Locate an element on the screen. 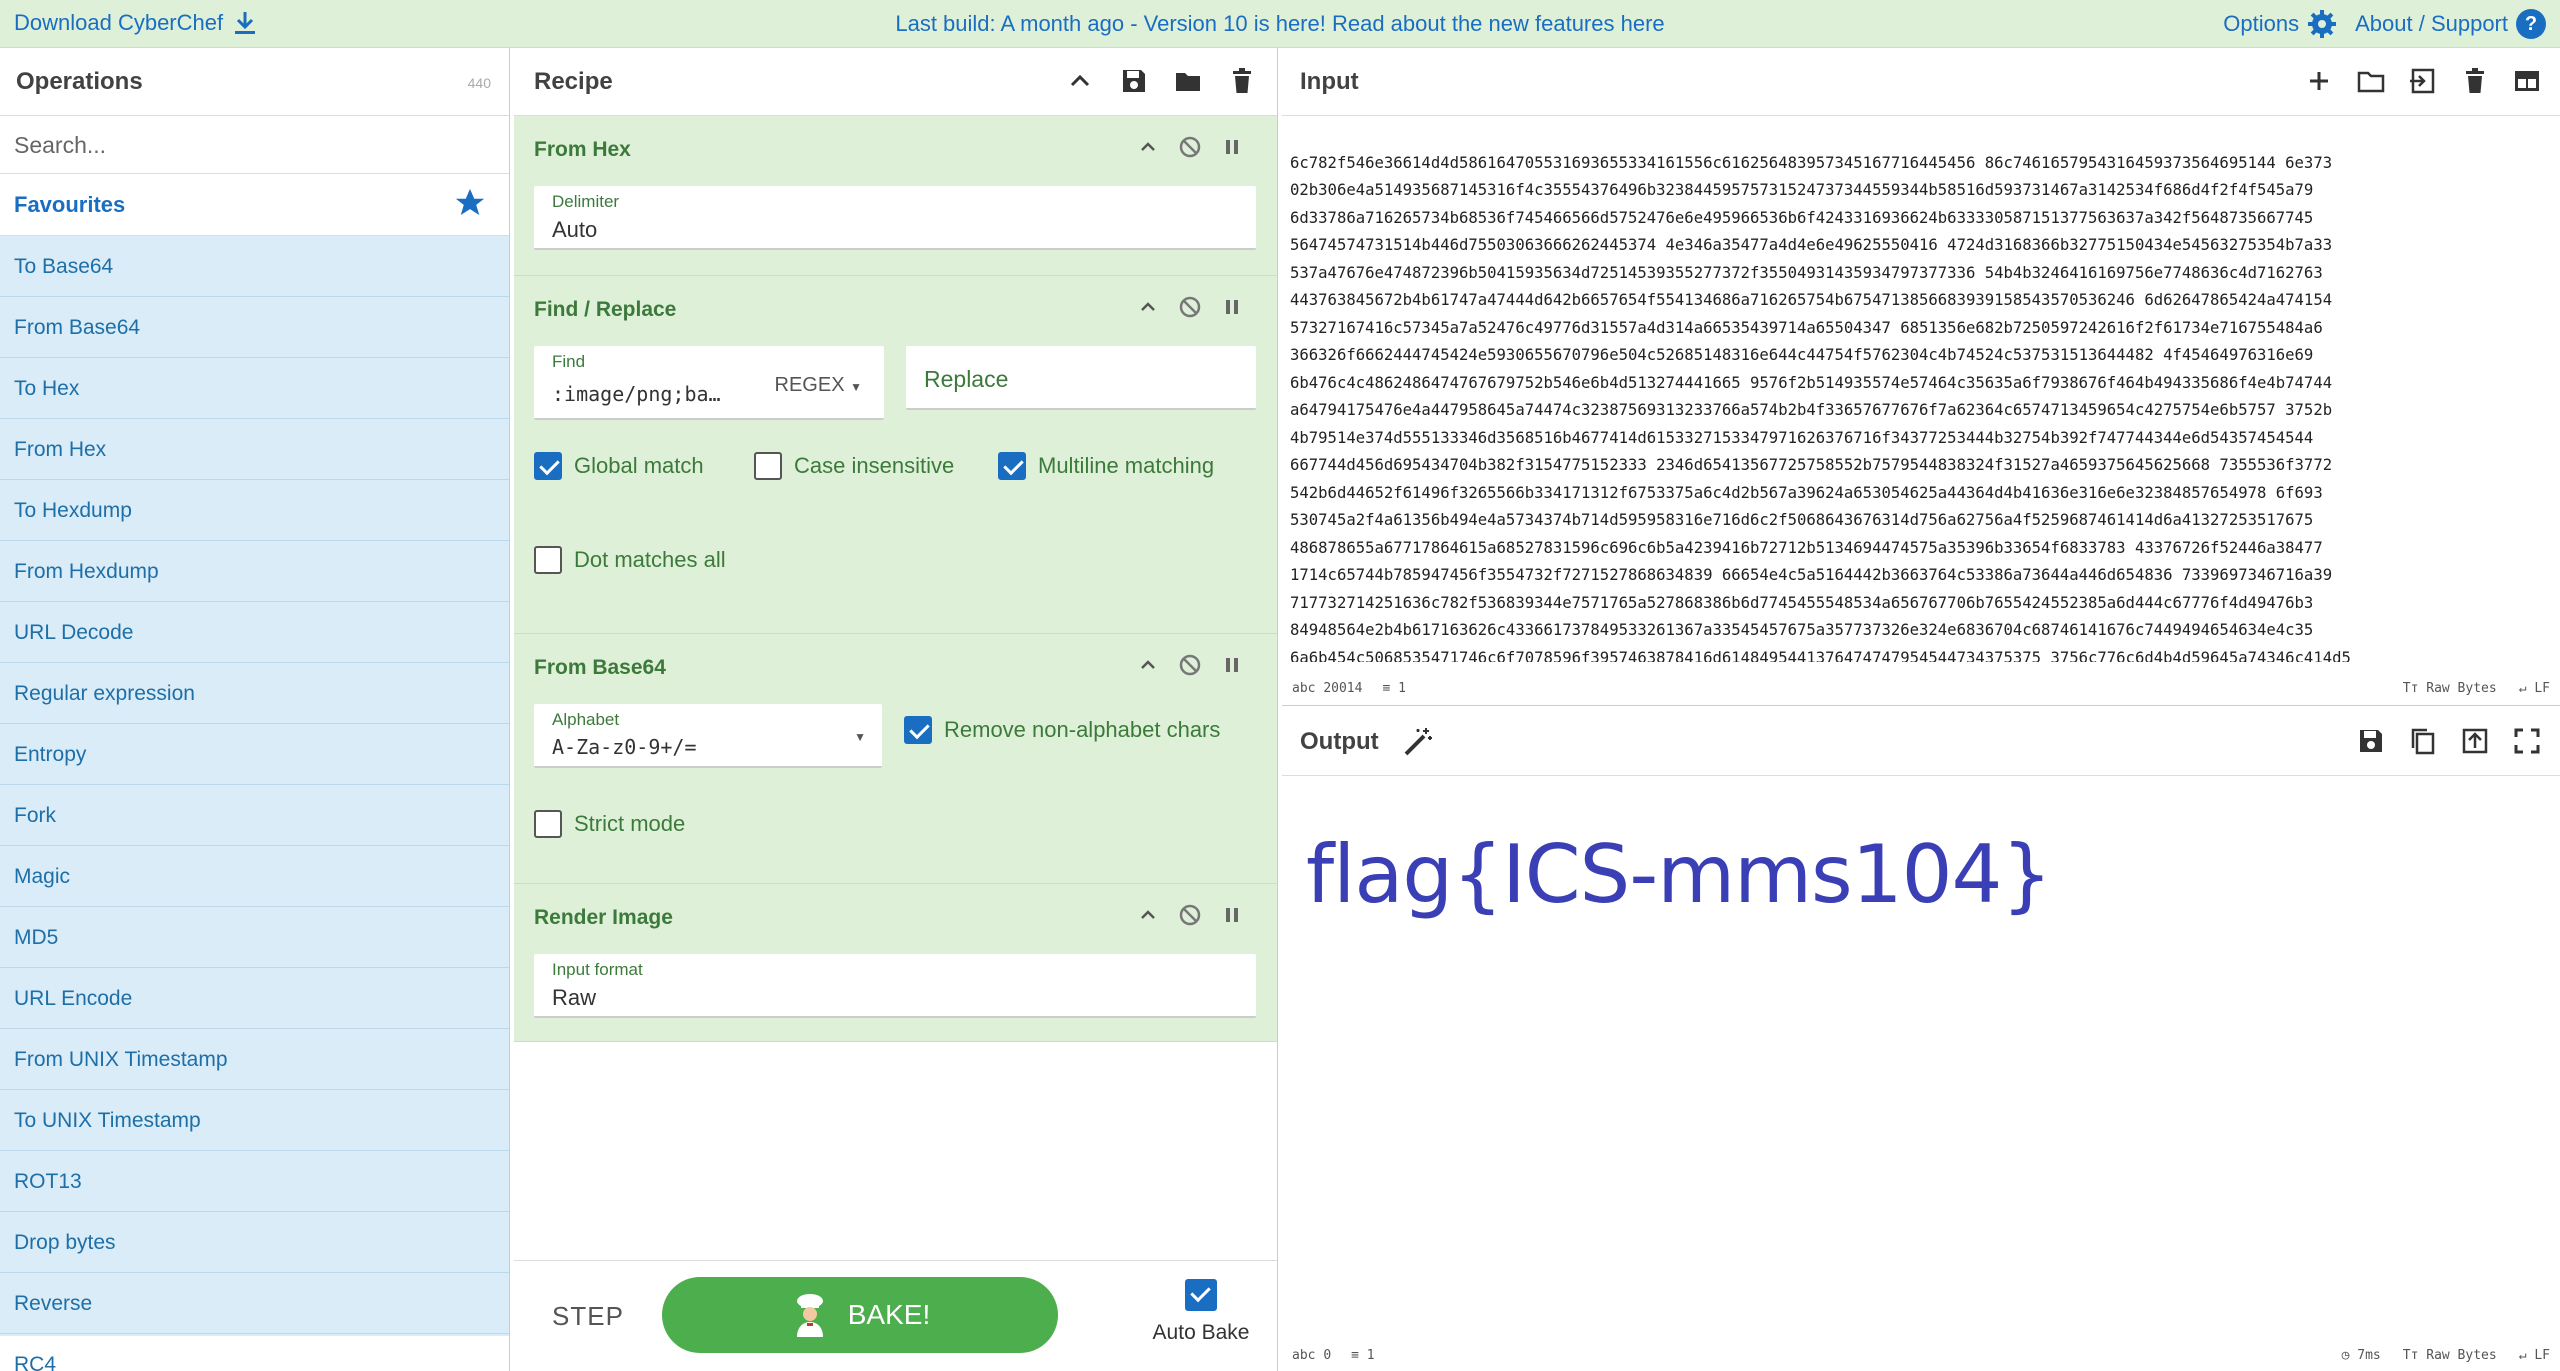  bake-button: BAKE! is located at coordinates (860, 1315).